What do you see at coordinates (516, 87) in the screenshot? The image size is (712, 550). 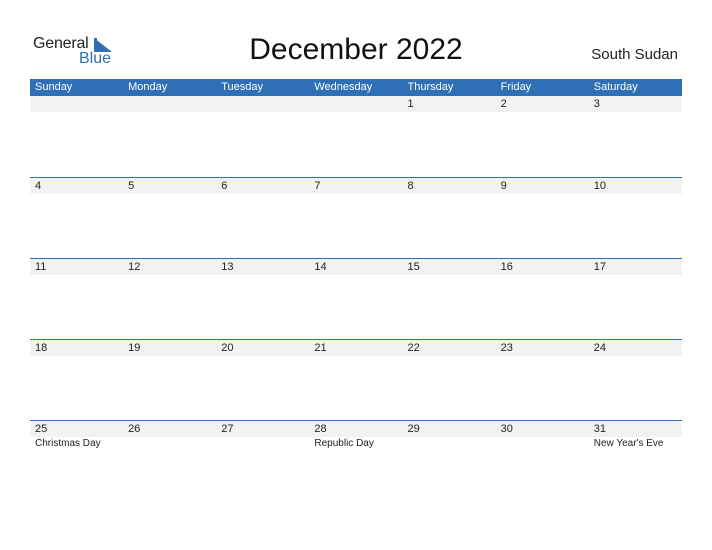 I see `weekday-header-friday: Friday` at bounding box center [516, 87].